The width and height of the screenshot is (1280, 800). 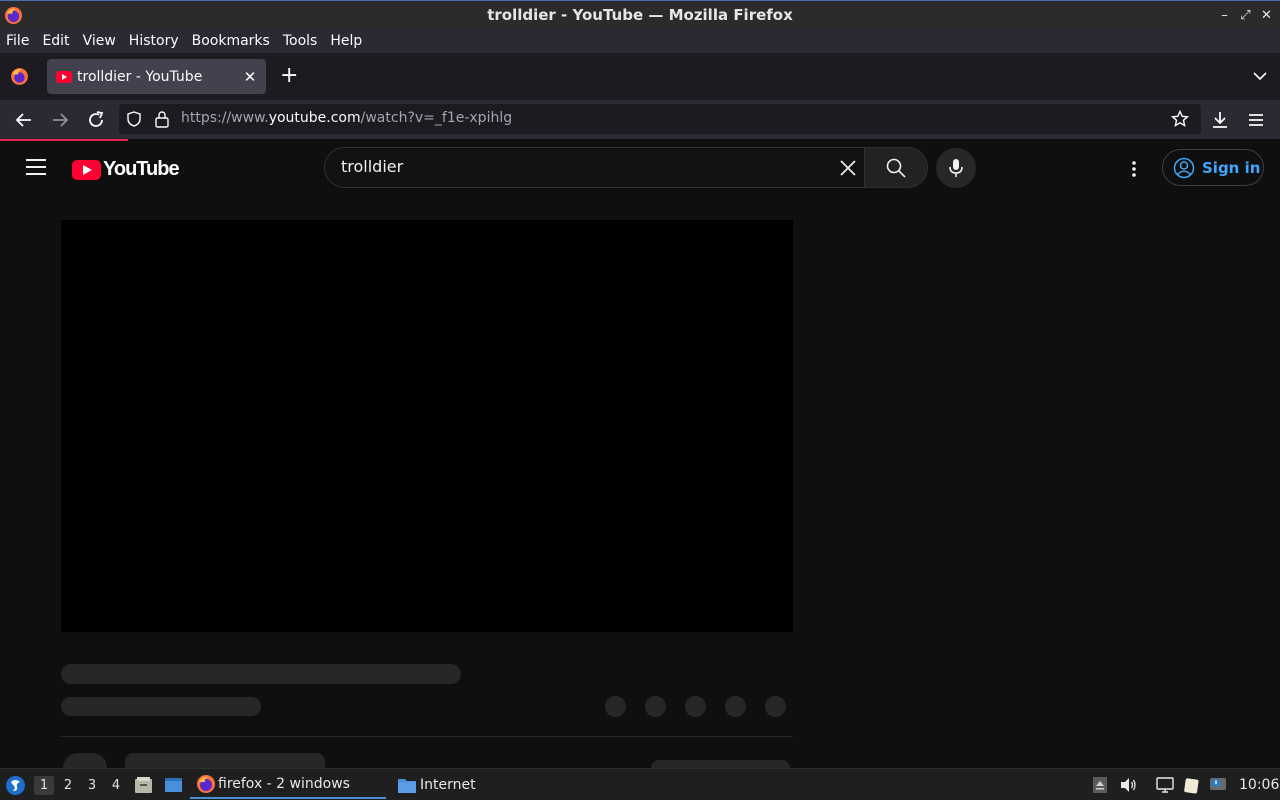 I want to click on skeleton-title, so click(x=261, y=674).